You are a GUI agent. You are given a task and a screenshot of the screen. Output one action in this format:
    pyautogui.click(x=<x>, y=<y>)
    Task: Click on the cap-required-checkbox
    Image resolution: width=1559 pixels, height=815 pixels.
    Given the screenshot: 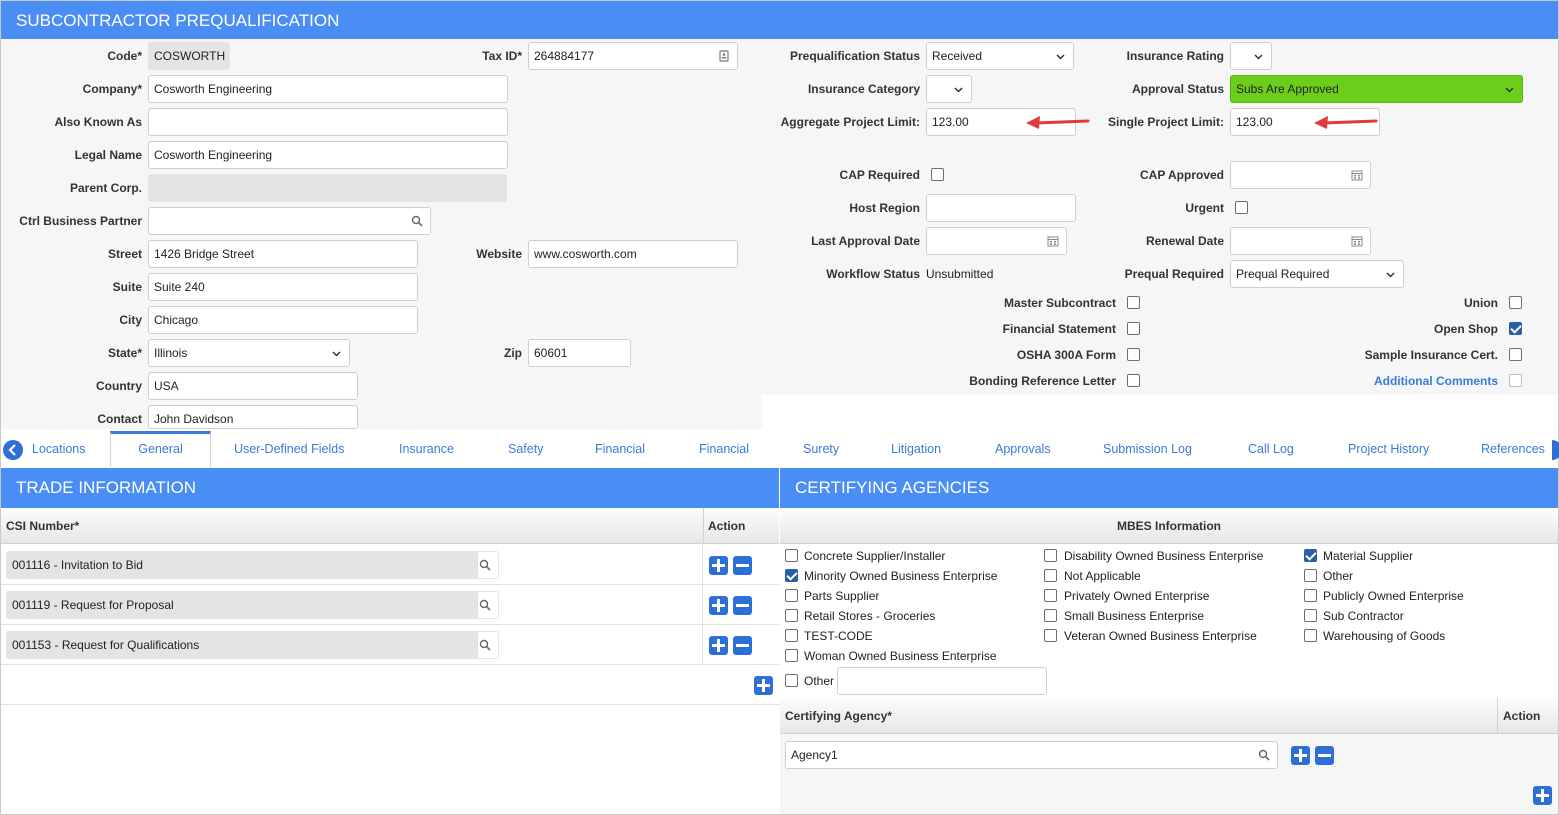 What is the action you would take?
    pyautogui.click(x=937, y=174)
    